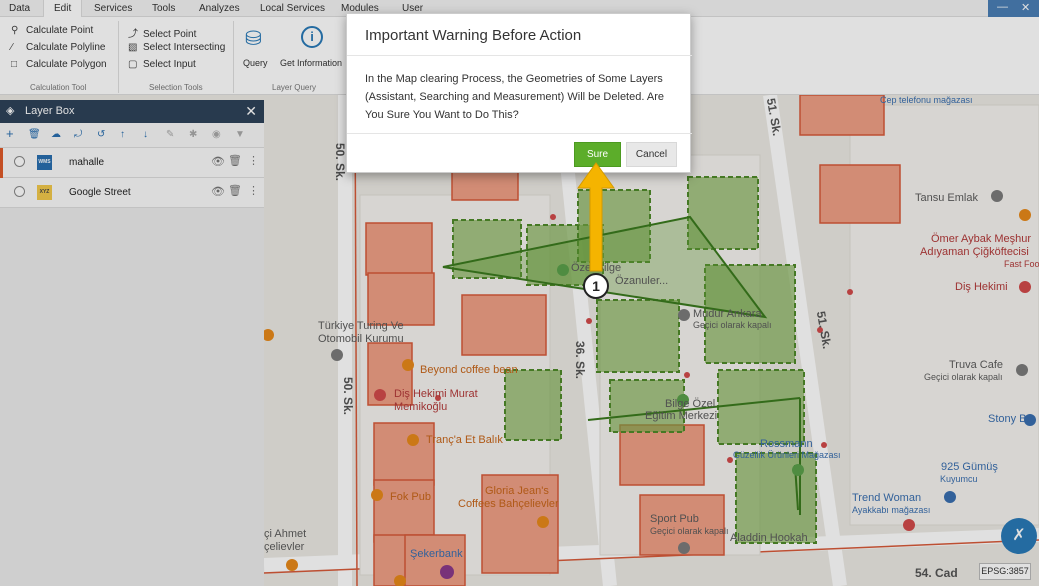 Image resolution: width=1039 pixels, height=586 pixels. Describe the element at coordinates (596, 286) in the screenshot. I see `step-badge: 1` at that location.